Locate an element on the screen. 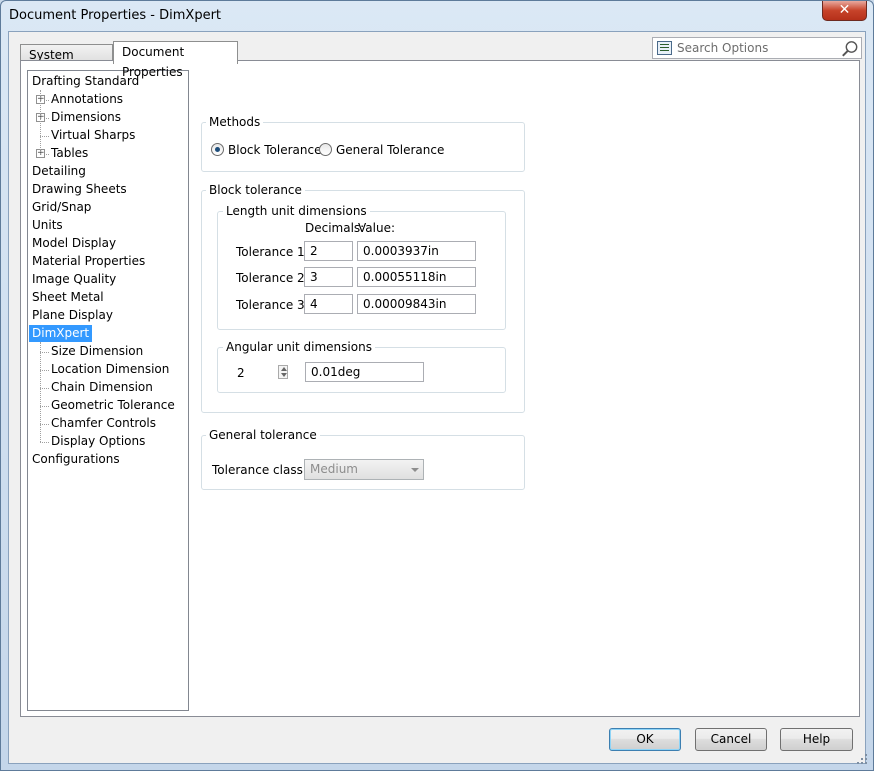 This screenshot has width=874, height=771. tolerance-2-decimals-field: 3 is located at coordinates (328, 277).